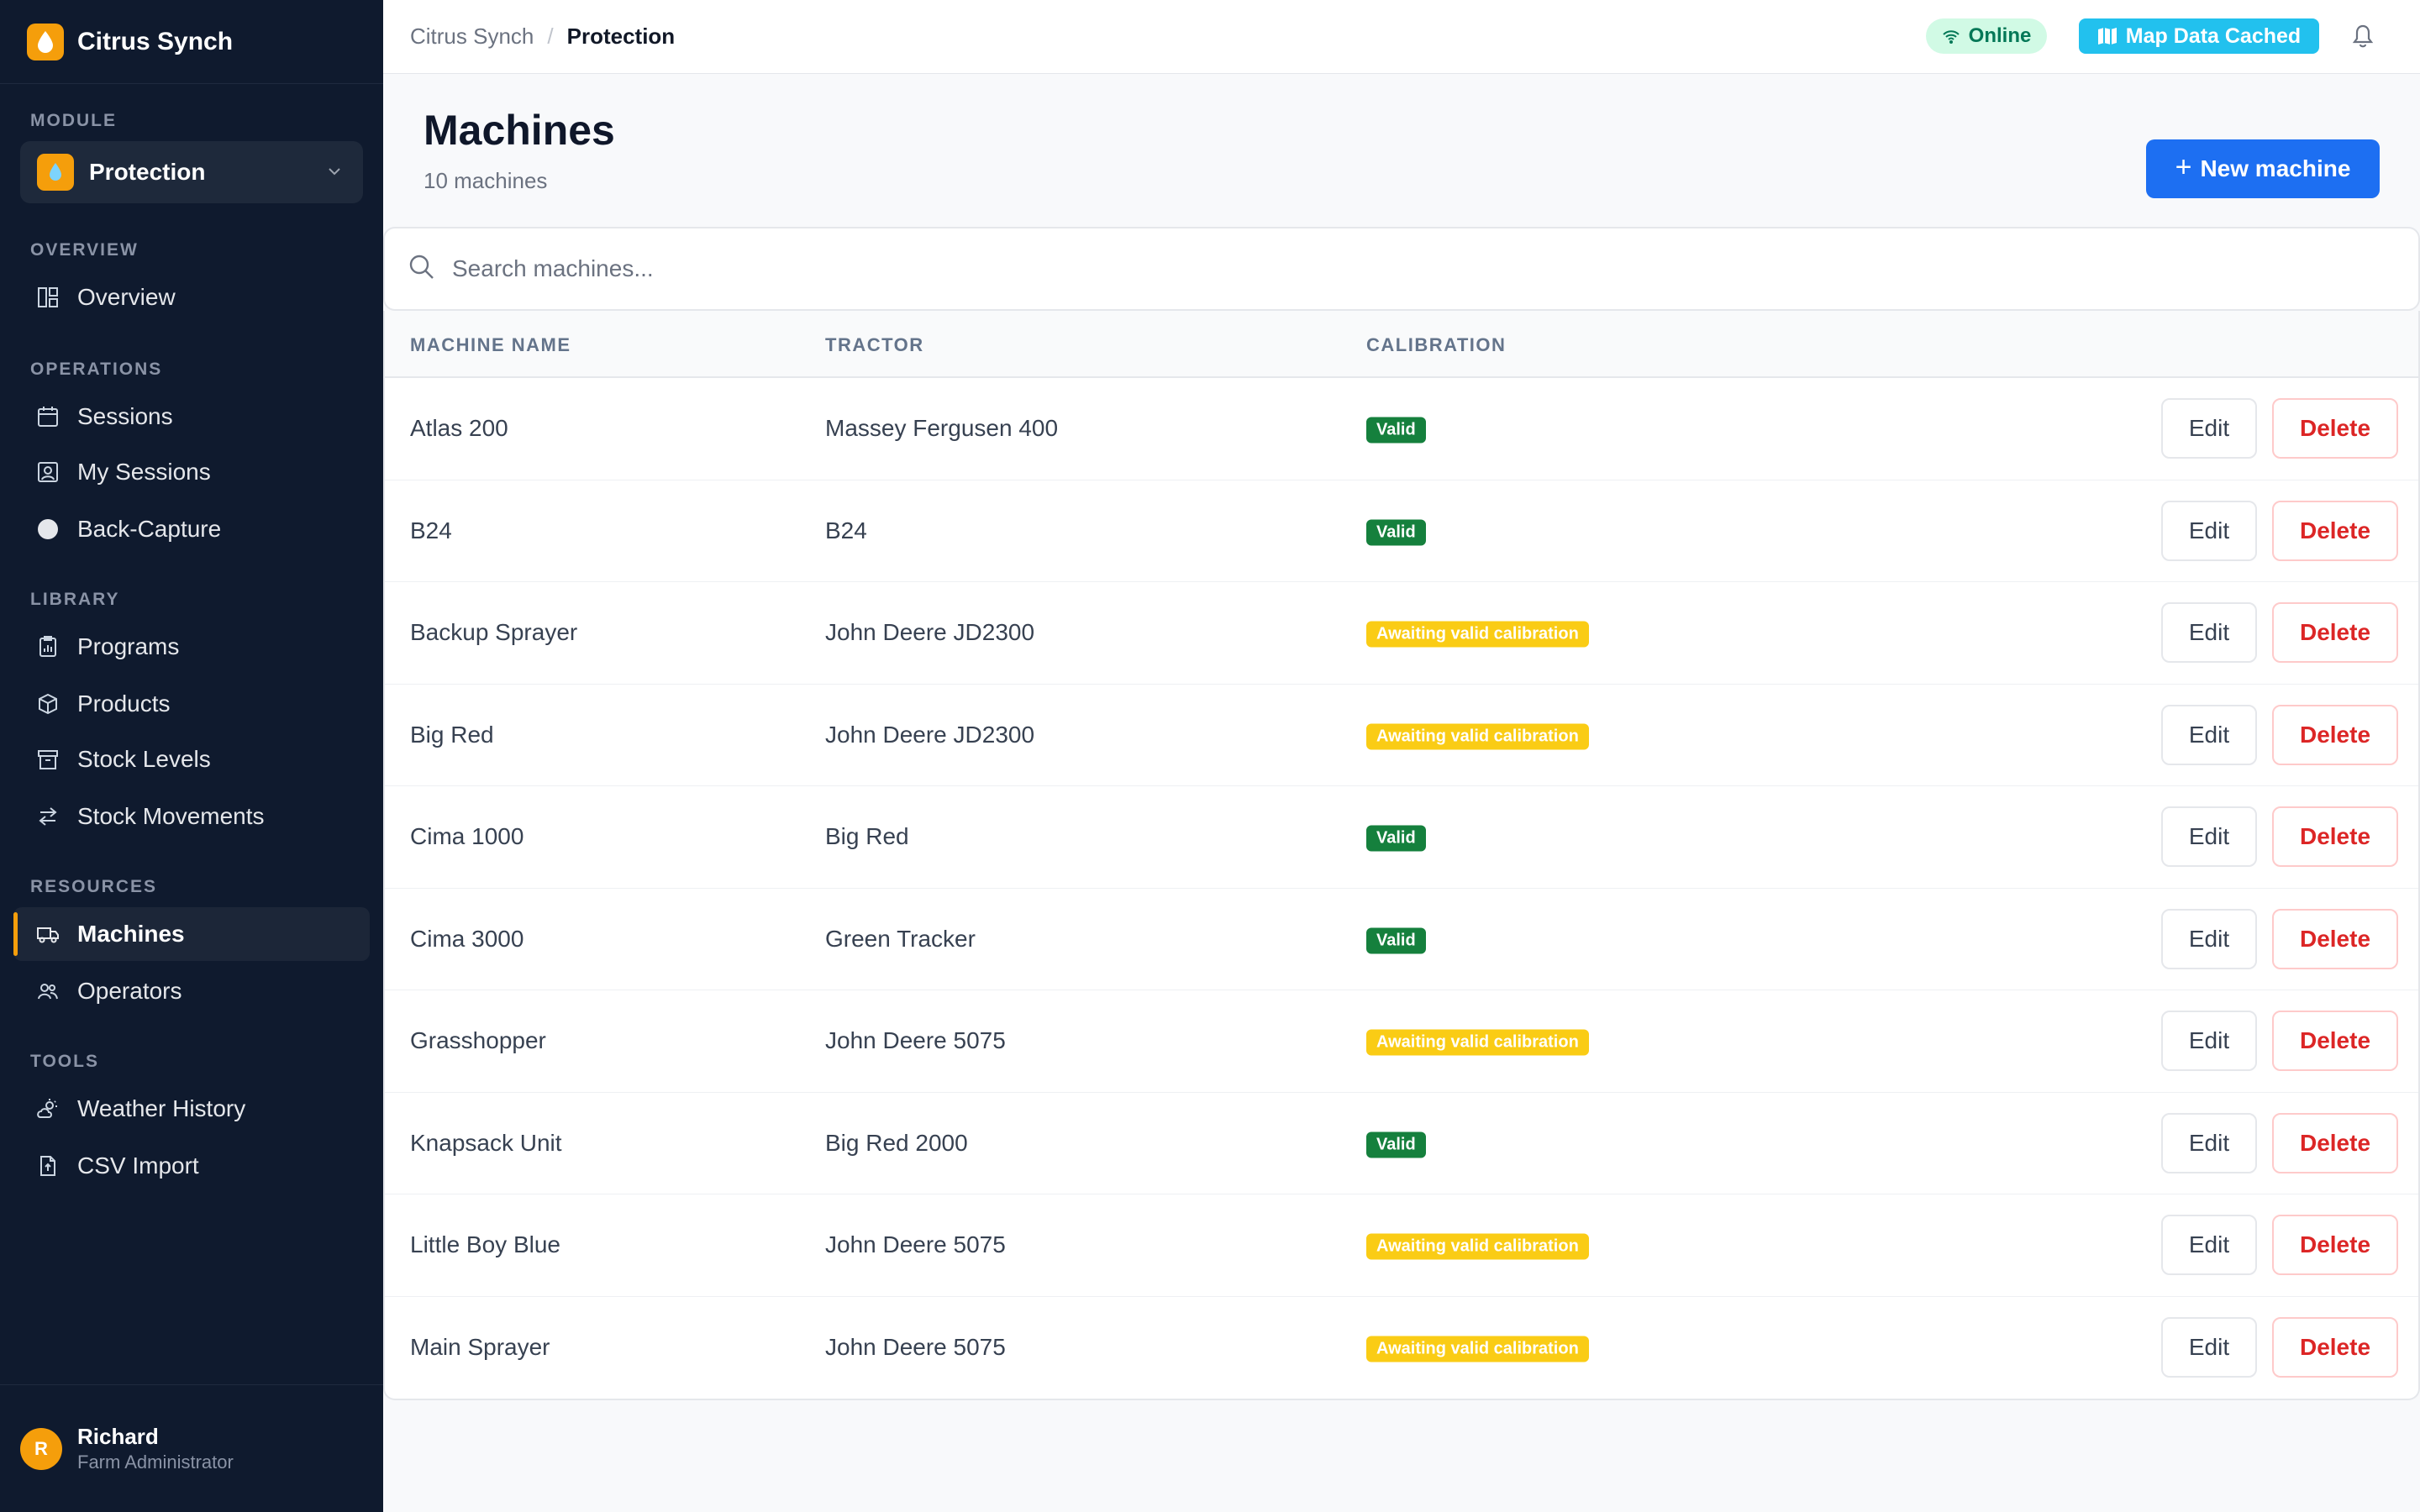  Describe the element at coordinates (2213, 36) in the screenshot. I see `map-cache-status-label: Map Data Cached` at that location.